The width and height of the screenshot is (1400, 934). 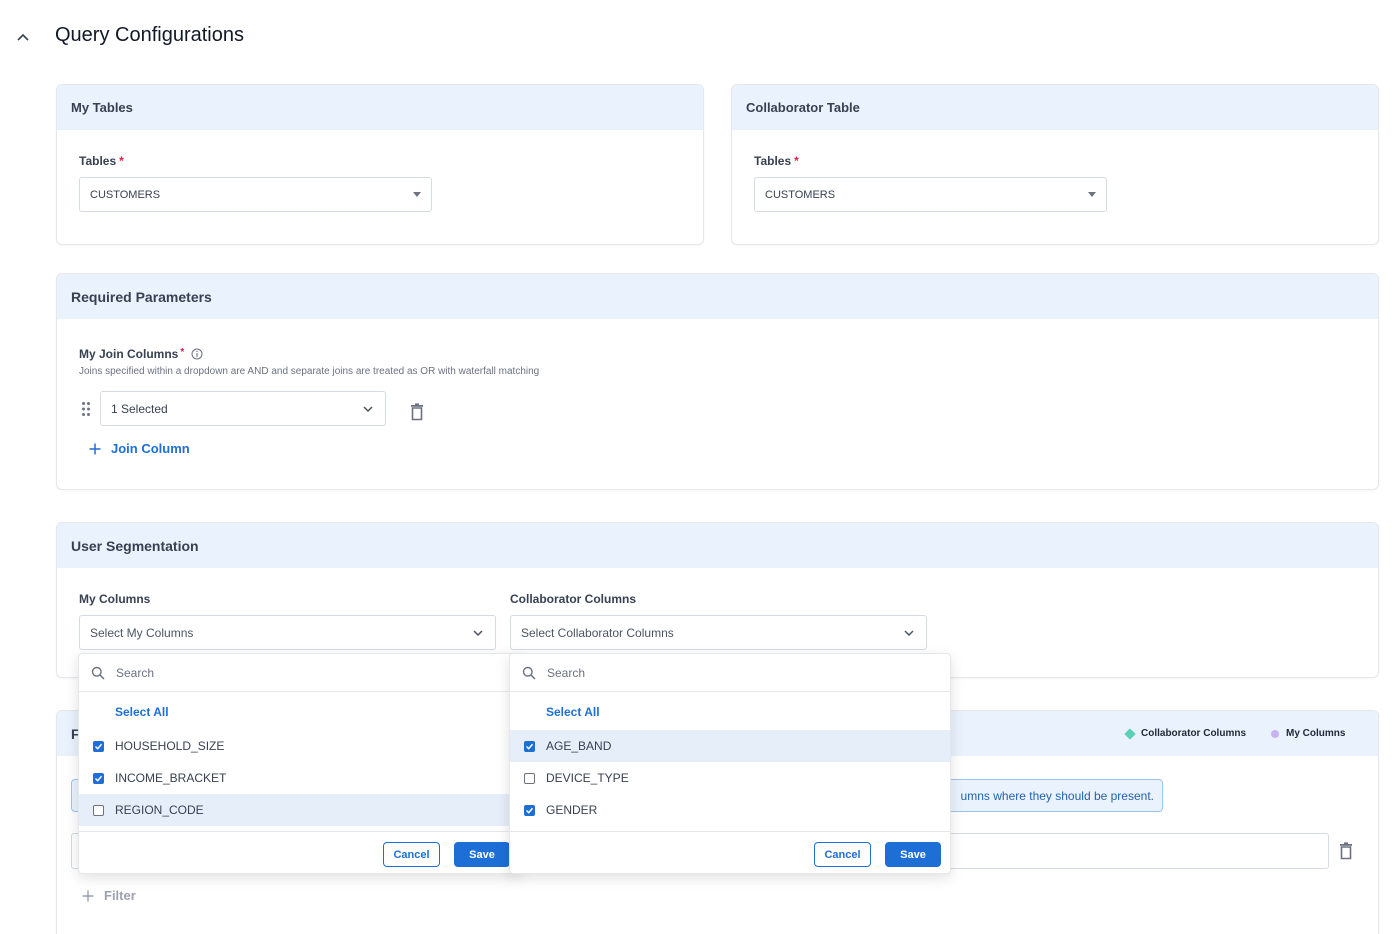 I want to click on add-filter-button: Filter, so click(x=109, y=895).